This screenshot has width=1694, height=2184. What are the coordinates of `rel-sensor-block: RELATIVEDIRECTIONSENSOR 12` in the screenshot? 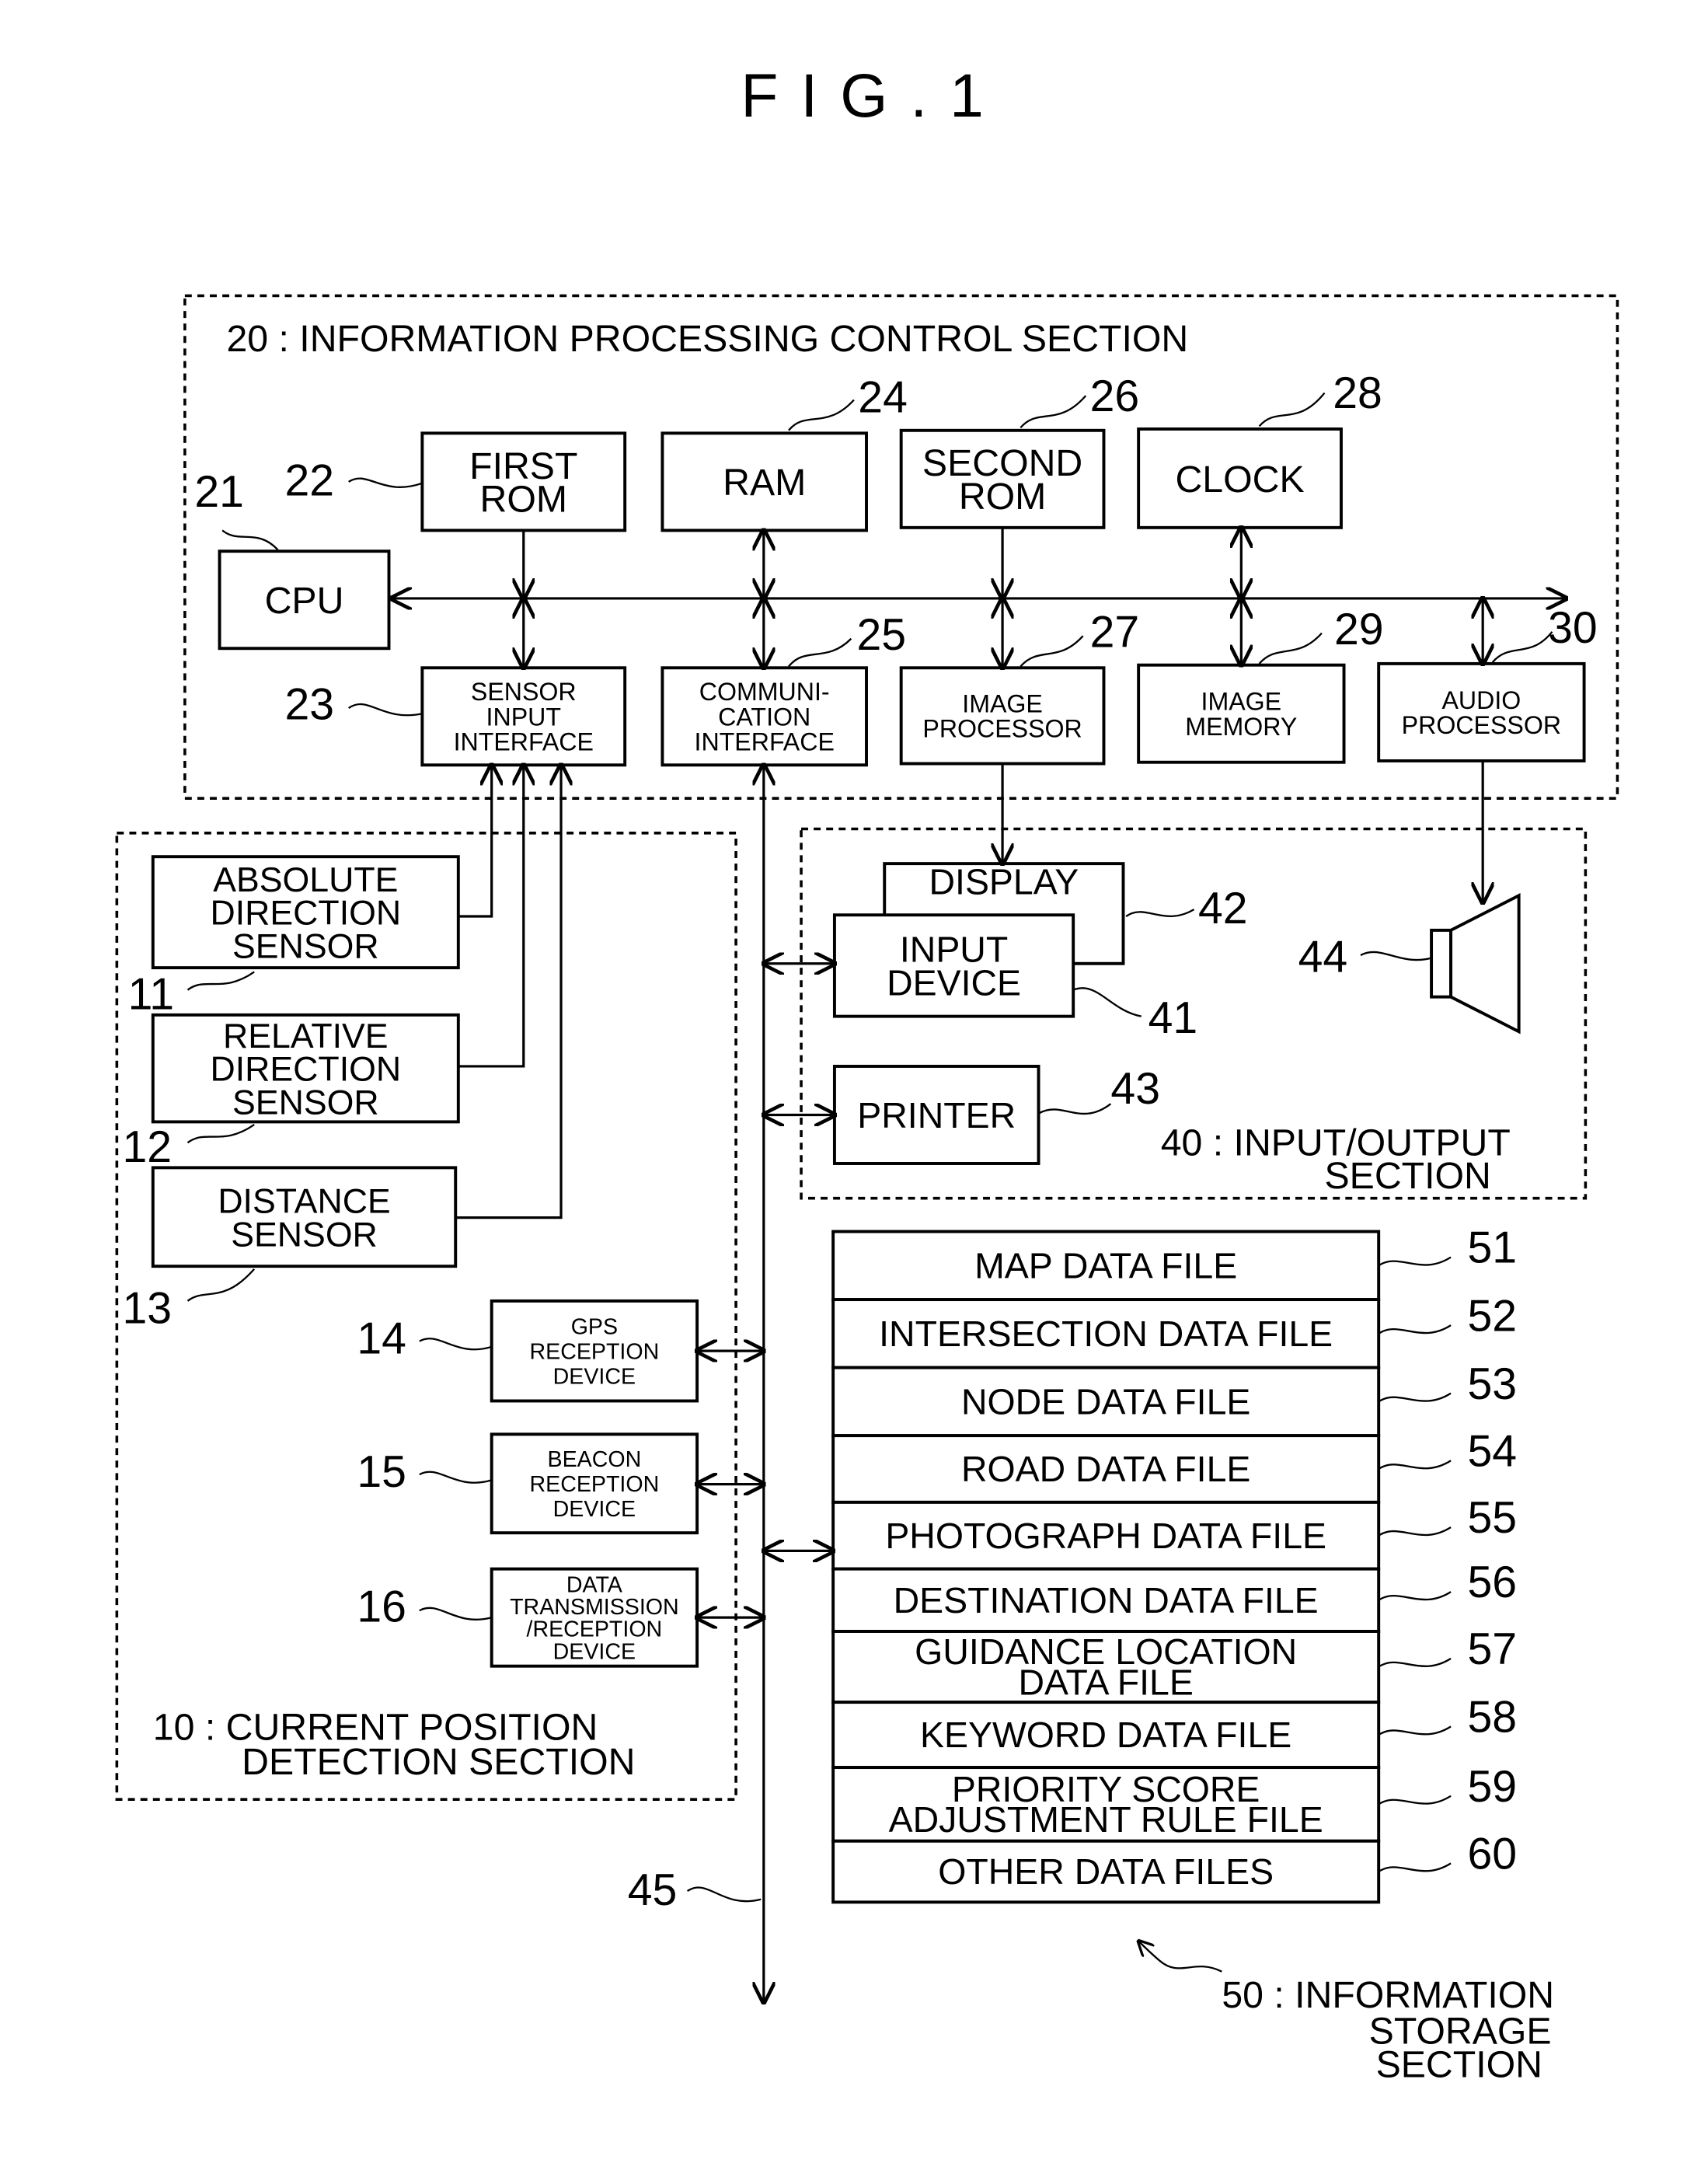 It's located at (291, 1093).